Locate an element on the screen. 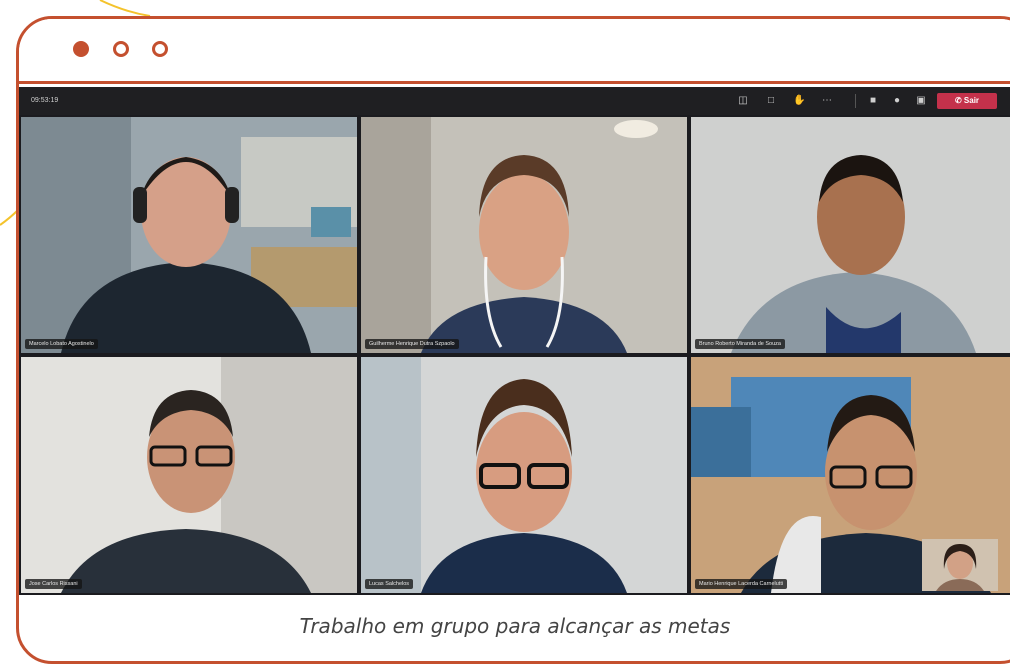  participant-name: Mario Henrique Lacerda Carnelutti is located at coordinates (741, 584).